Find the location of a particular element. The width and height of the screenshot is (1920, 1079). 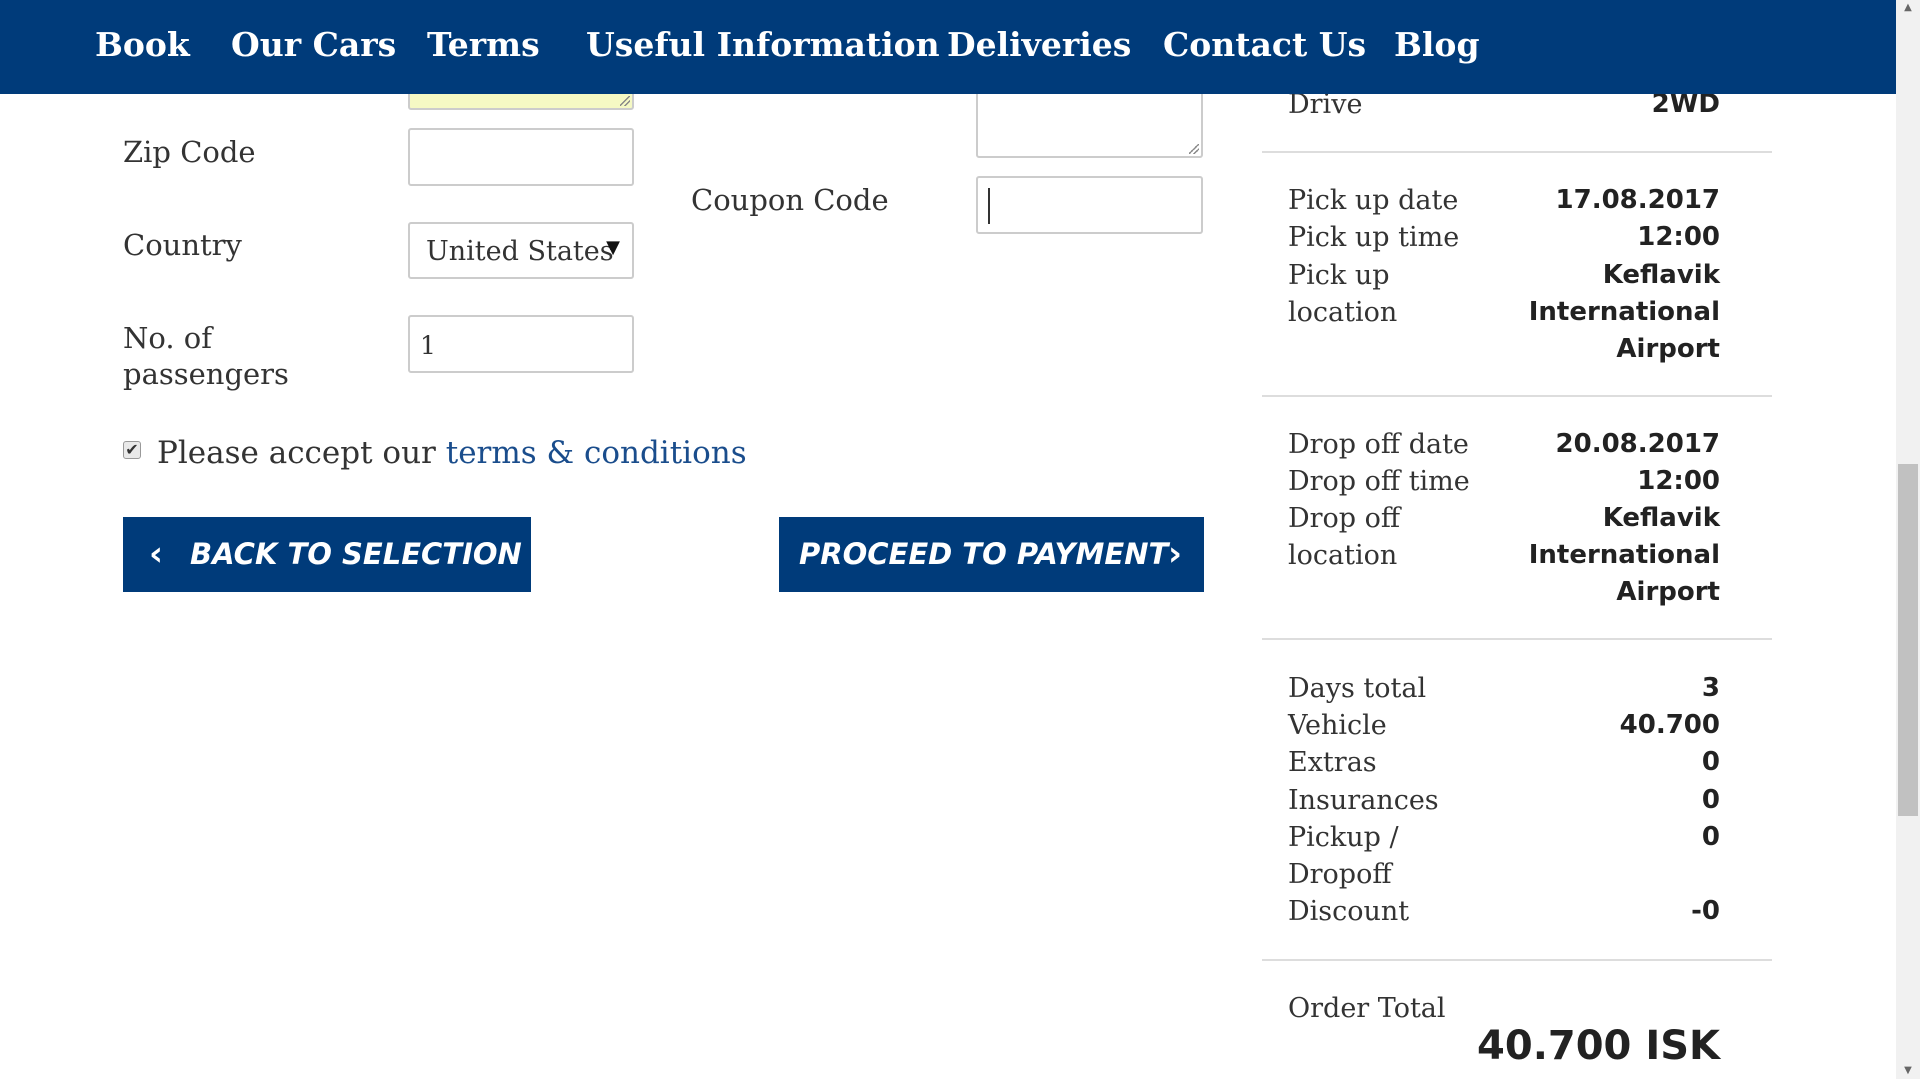

dropoff-location-label: location is located at coordinates (1343, 555).